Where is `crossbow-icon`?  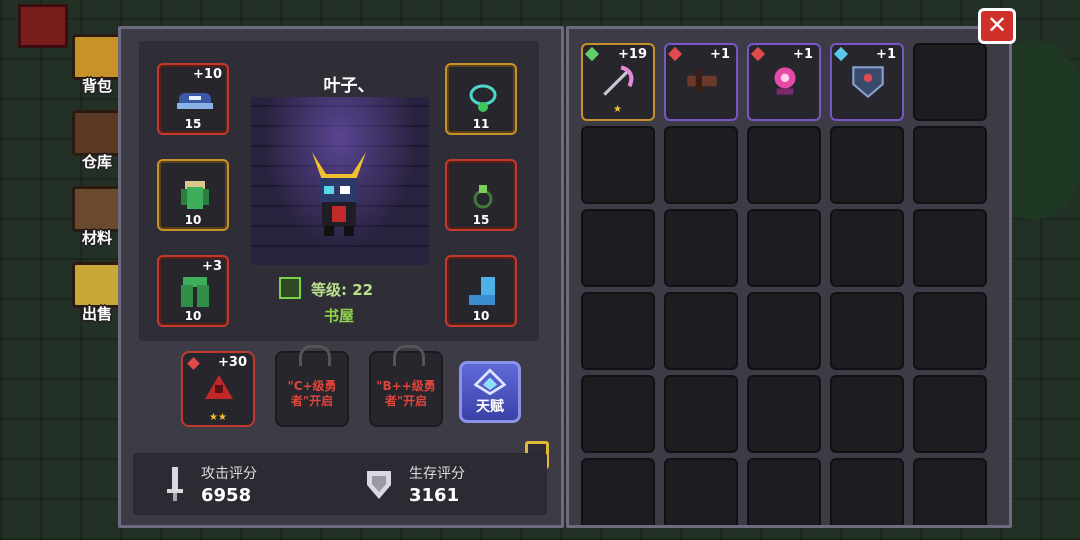 crossbow-icon is located at coordinates (702, 81).